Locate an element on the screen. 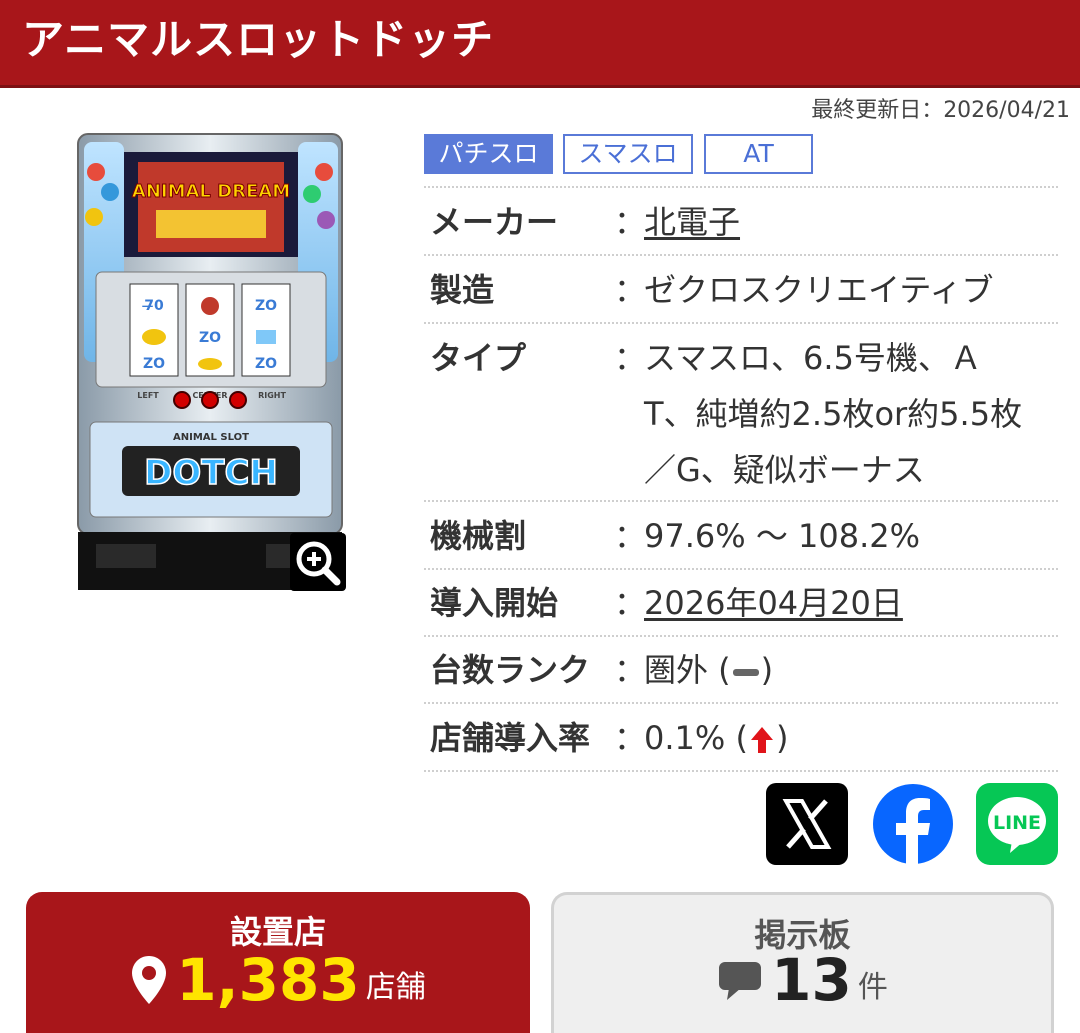  tag-at: AT is located at coordinates (758, 154).